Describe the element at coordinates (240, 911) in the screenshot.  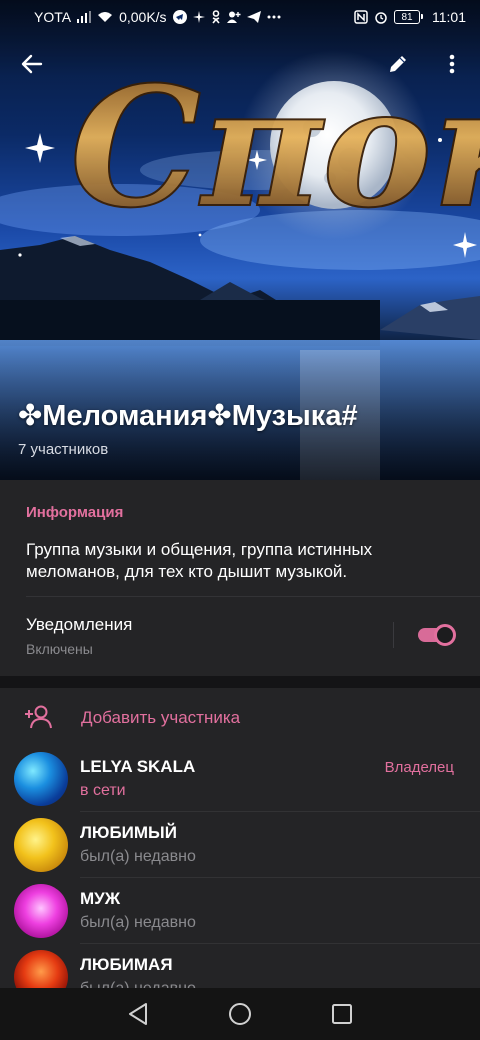
I see `member-row: МУЖ был(а) недавно` at that location.